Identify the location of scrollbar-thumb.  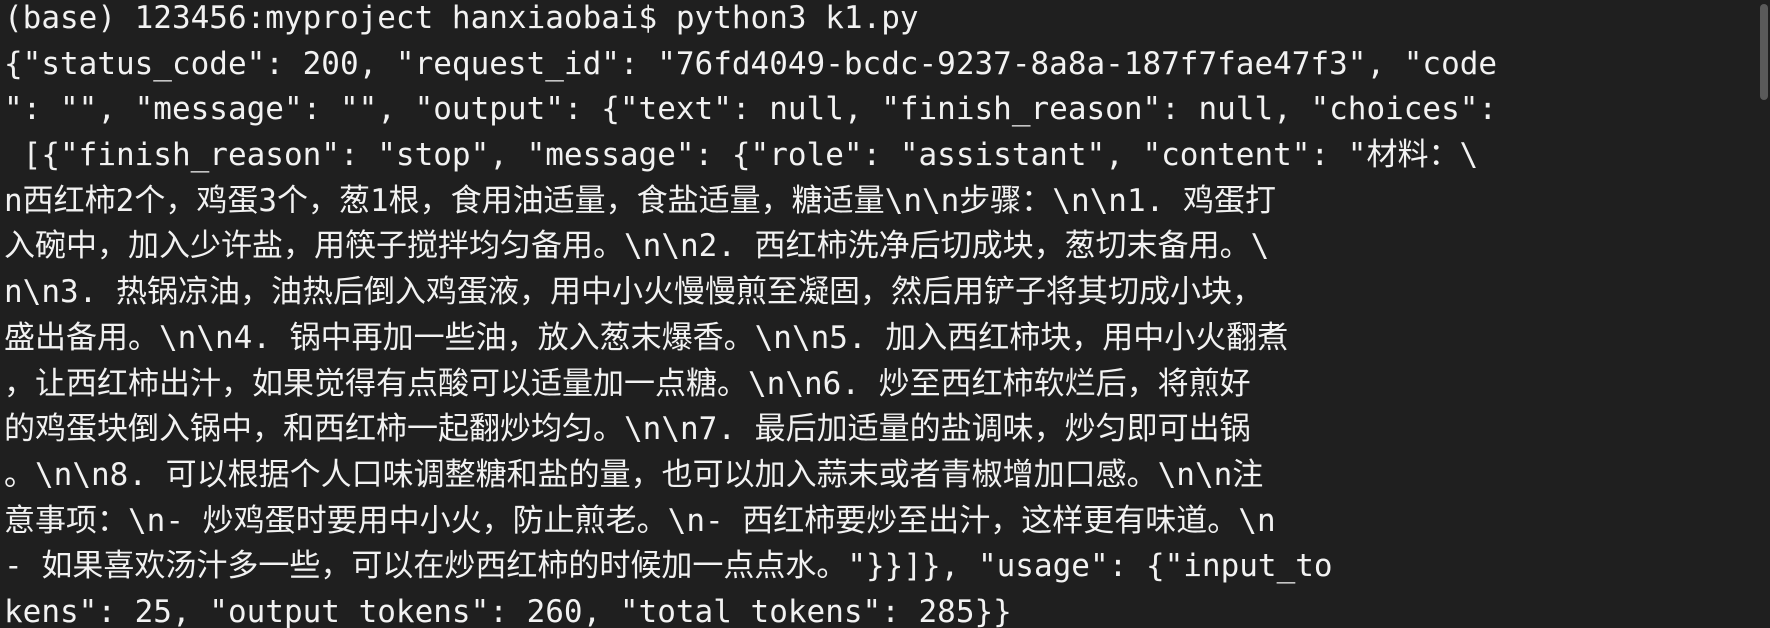
(1764, 52).